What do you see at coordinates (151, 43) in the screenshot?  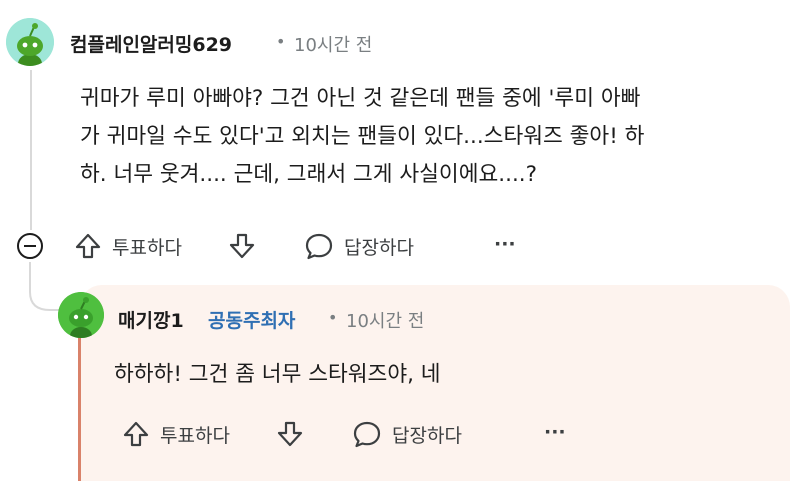 I see `comment-username: 컴플레인알러밍629` at bounding box center [151, 43].